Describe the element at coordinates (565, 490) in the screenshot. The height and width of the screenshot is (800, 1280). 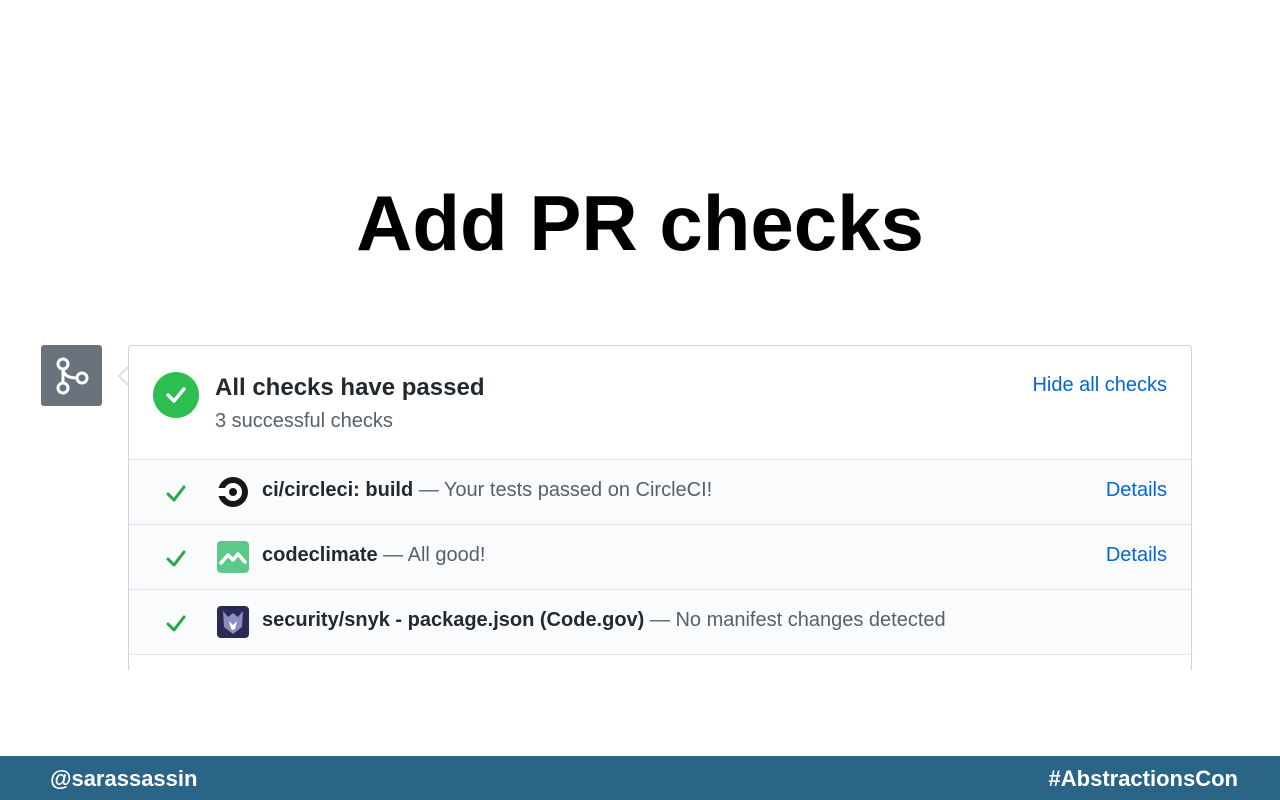
I see `check-description: — Your tests passed on CircleCI!` at that location.